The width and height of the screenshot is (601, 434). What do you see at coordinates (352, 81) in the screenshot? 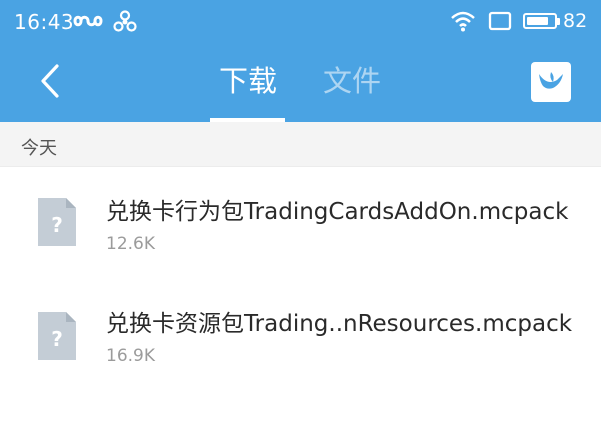
I see `tab-files: 文件` at bounding box center [352, 81].